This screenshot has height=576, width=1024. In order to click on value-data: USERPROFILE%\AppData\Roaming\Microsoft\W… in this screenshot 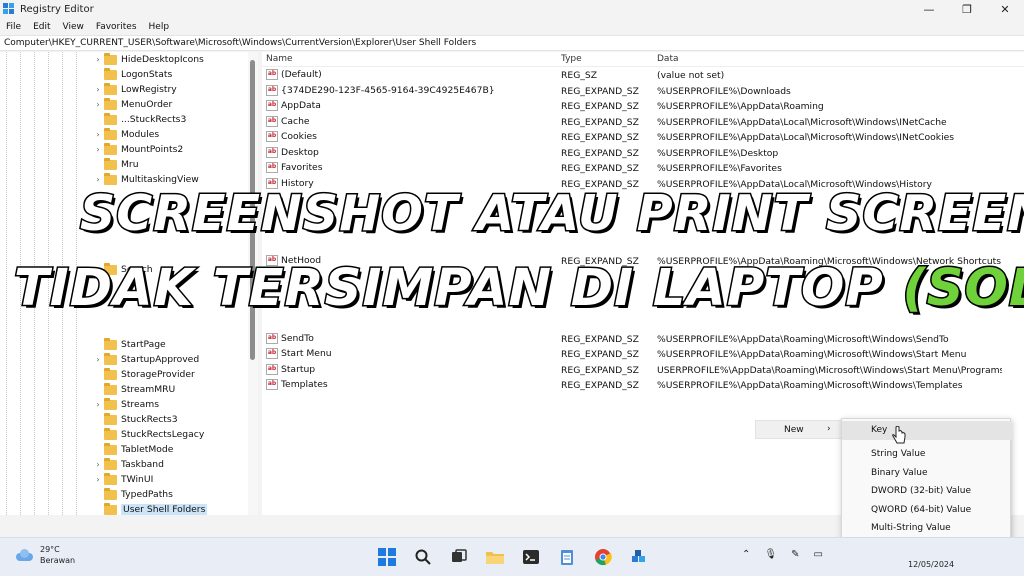, I will do `click(829, 370)`.